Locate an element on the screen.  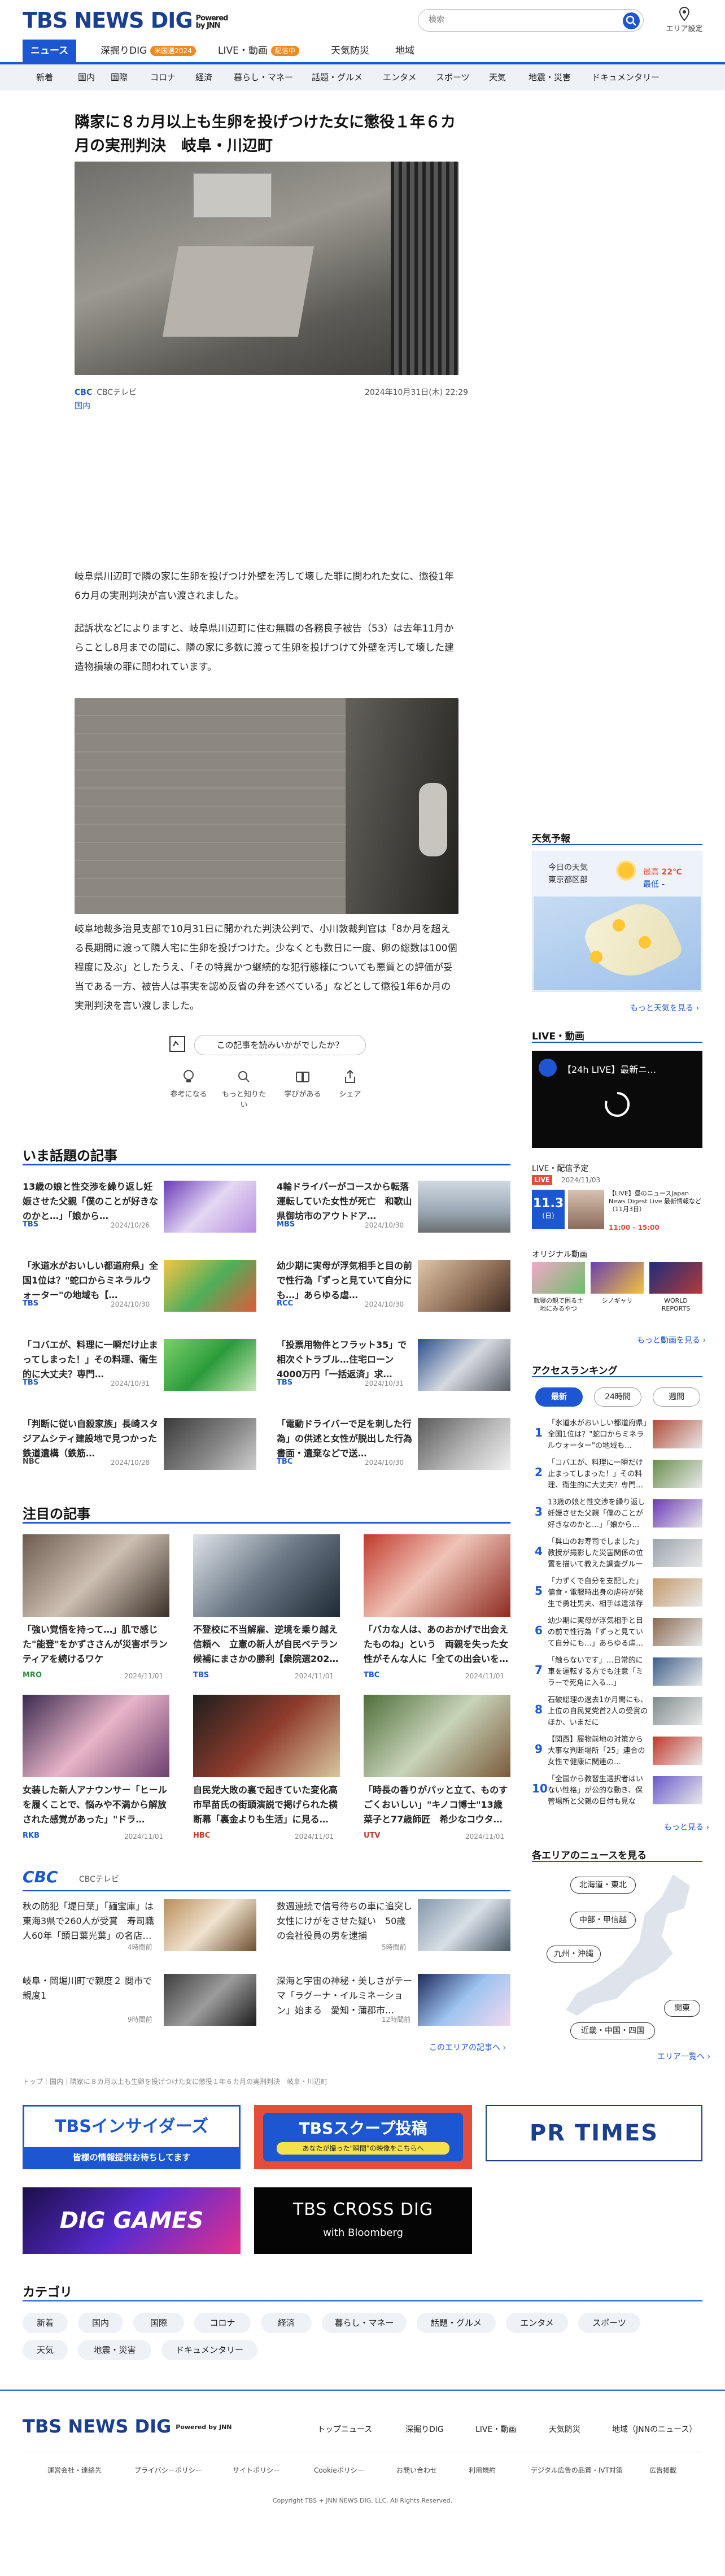
footer-logo: TBS NEWS DIG Powered by JNN is located at coordinates (127, 2426).